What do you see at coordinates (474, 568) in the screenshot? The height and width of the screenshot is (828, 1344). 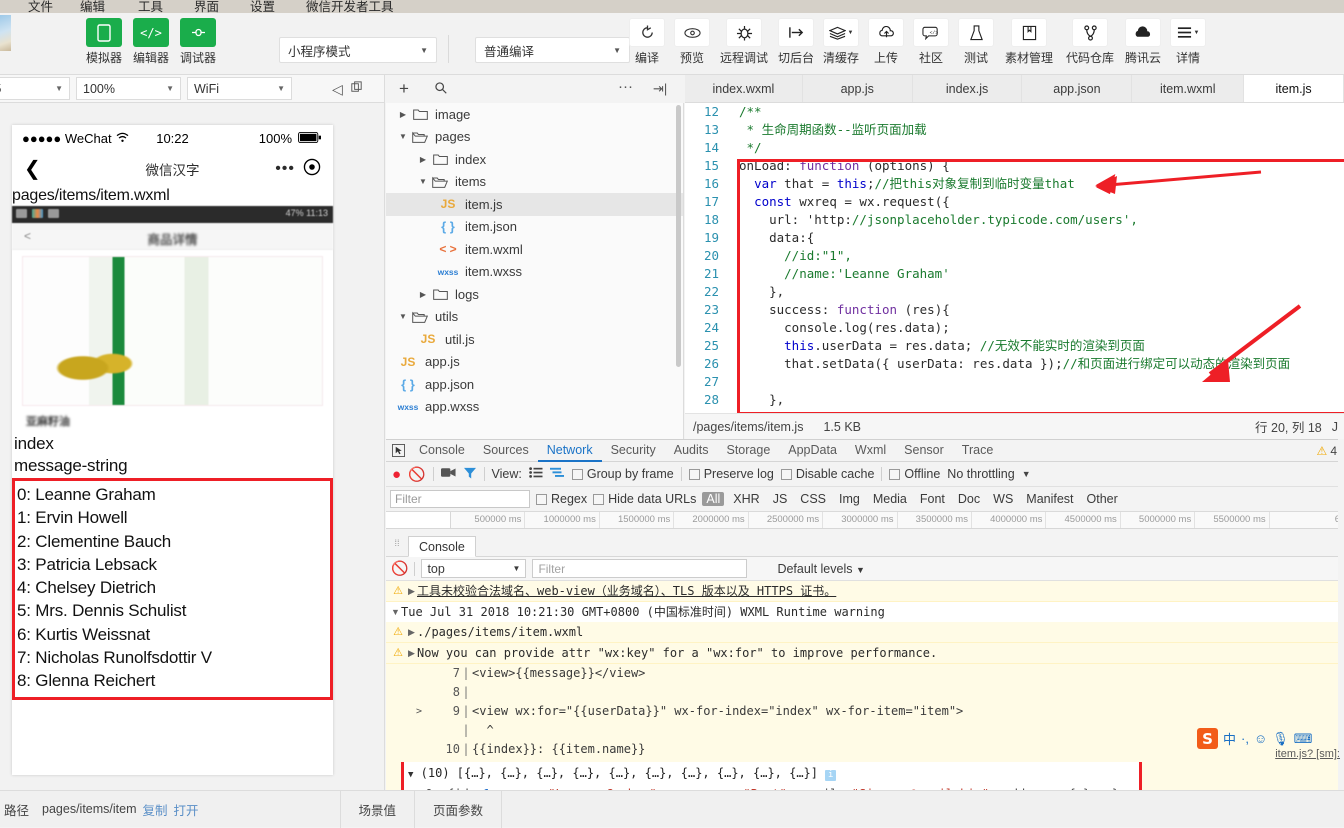 I see `console-context-select: top ▼` at bounding box center [474, 568].